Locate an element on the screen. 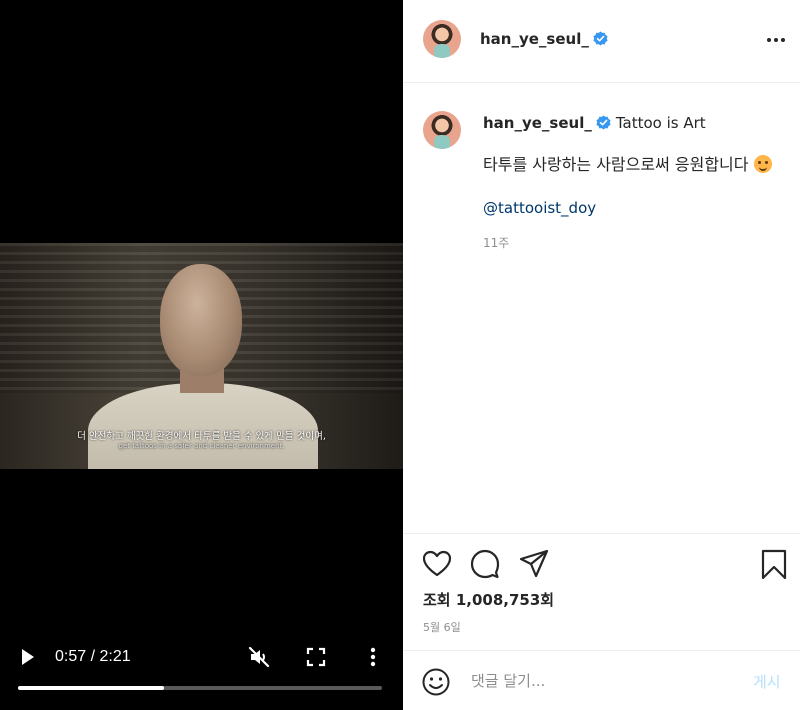  header-username: han_ye_seul_ is located at coordinates (544, 39).